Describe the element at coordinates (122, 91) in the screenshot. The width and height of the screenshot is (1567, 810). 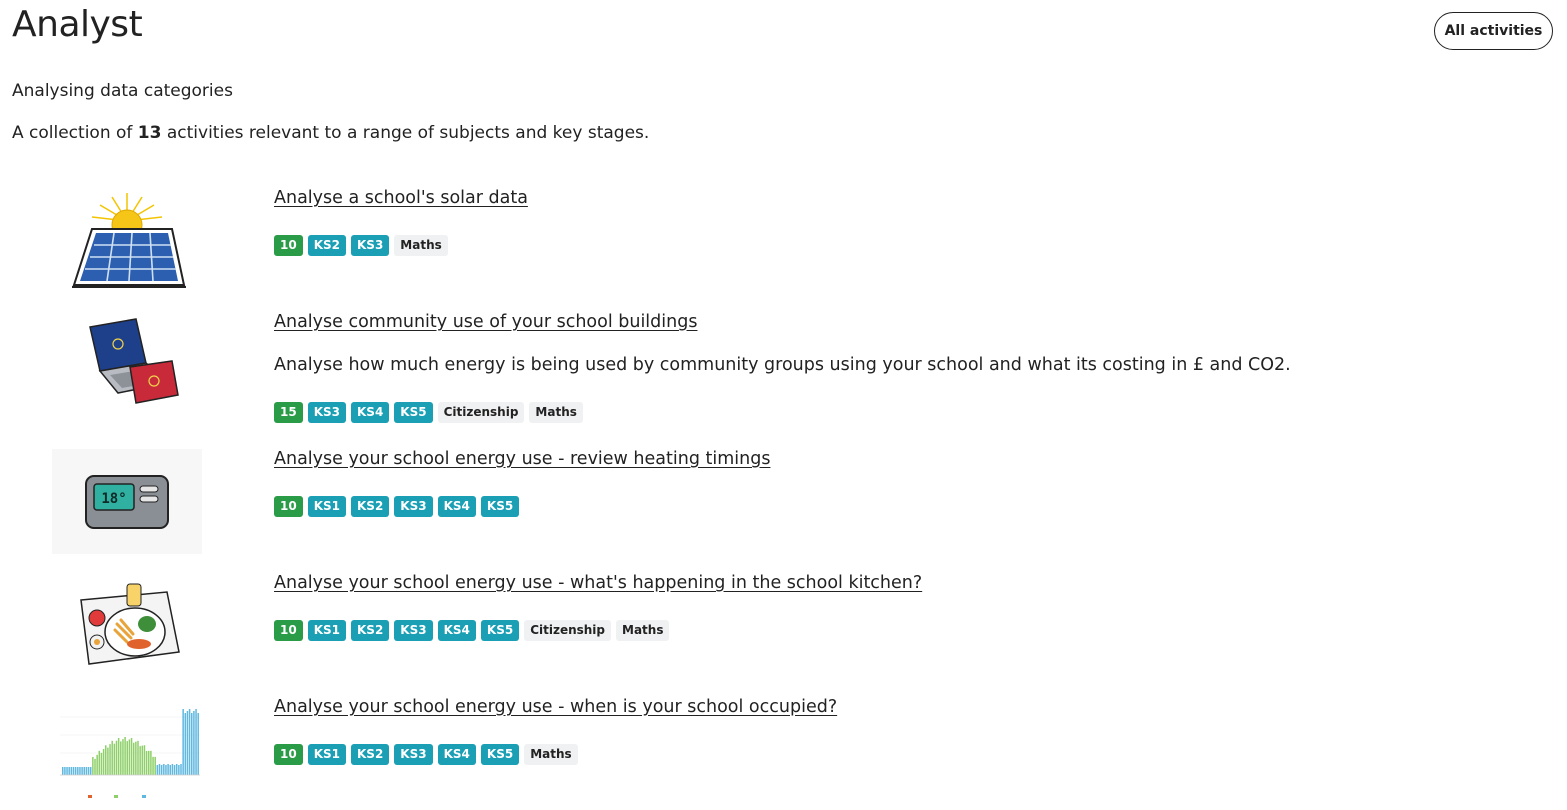
I see `page-subtitle: Analysing data categories` at that location.